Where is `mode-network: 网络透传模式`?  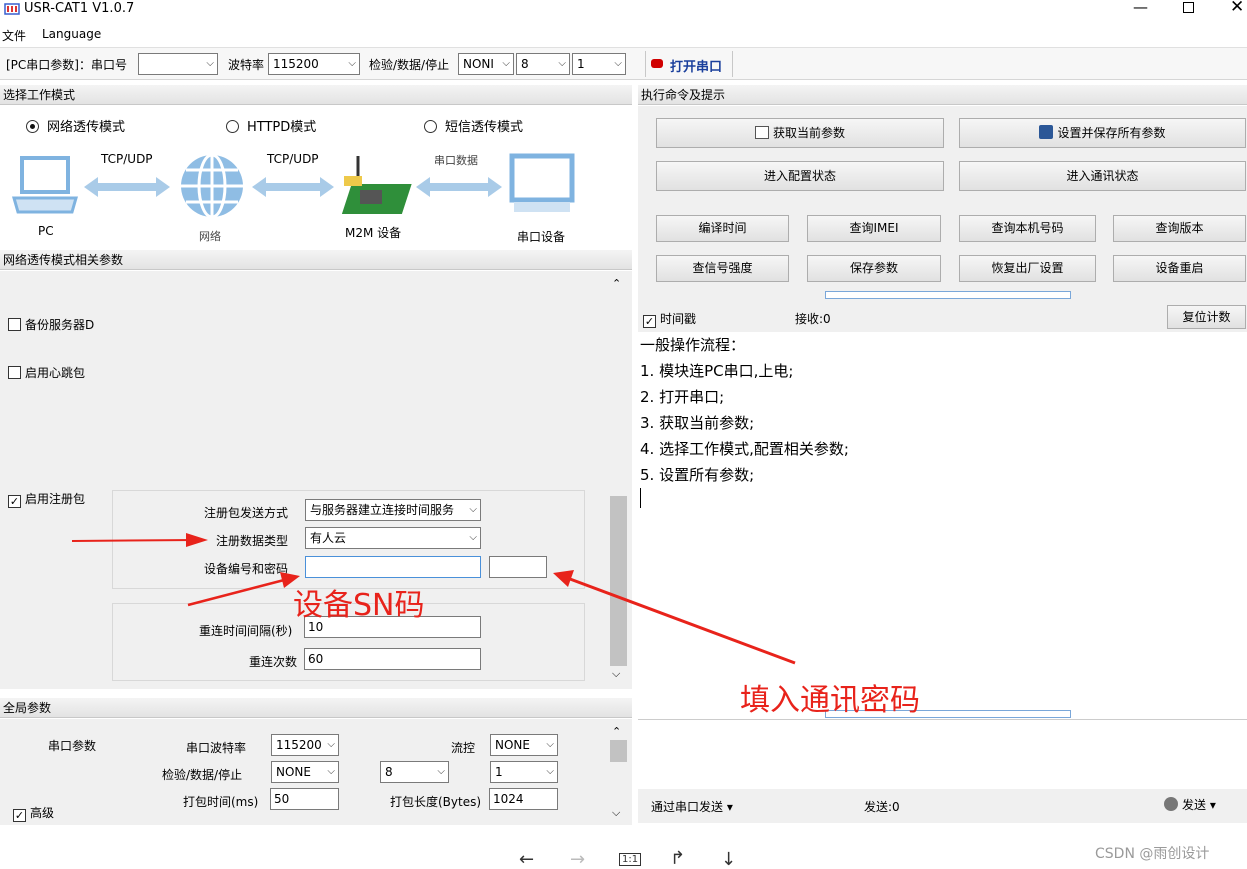 mode-network: 网络透传模式 is located at coordinates (75, 125).